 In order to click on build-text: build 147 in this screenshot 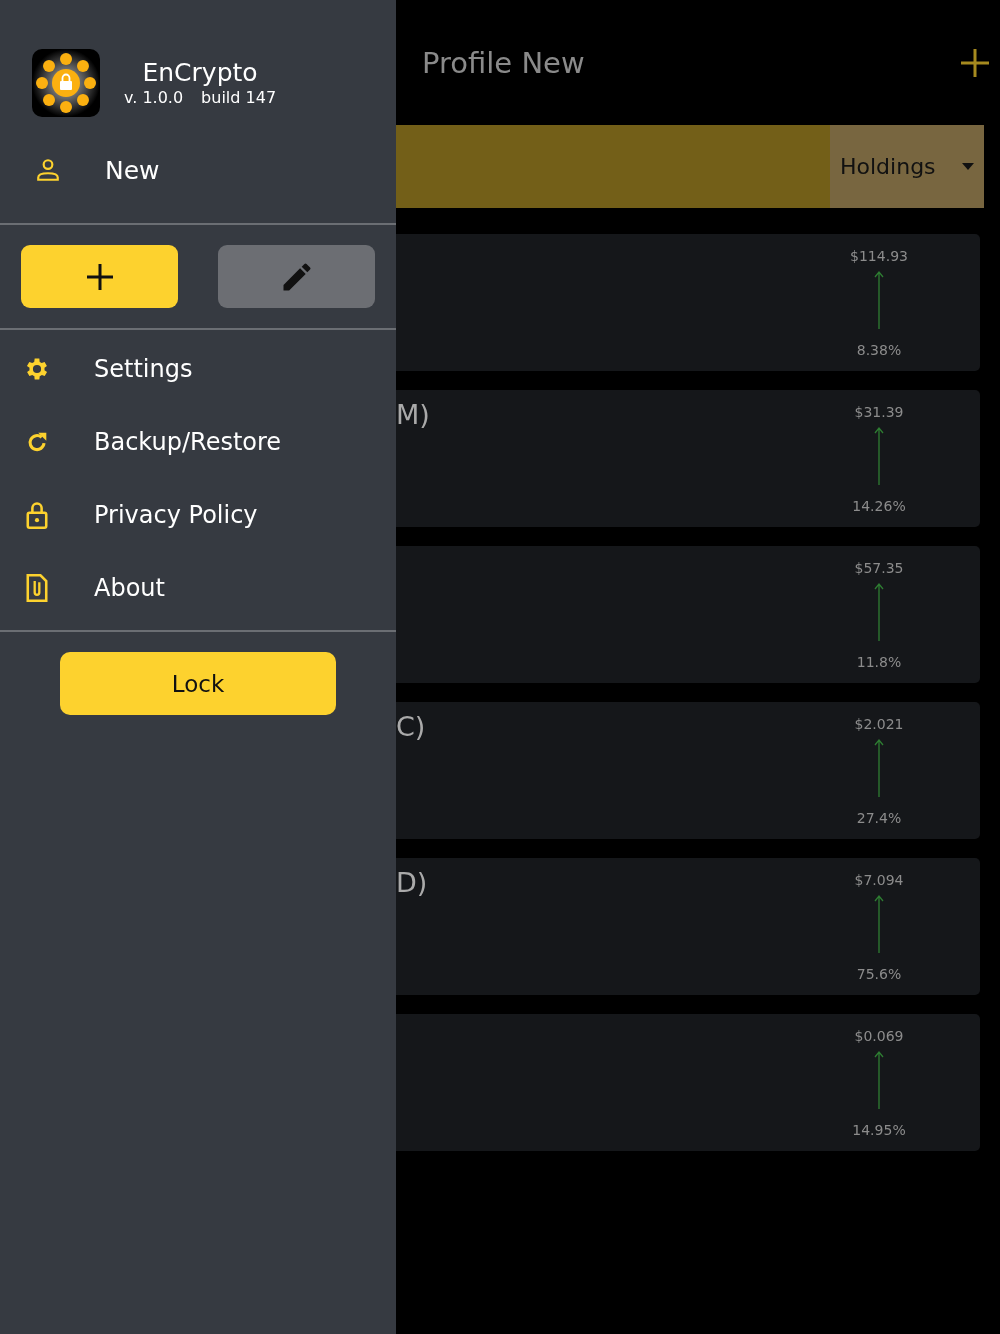, I will do `click(239, 98)`.